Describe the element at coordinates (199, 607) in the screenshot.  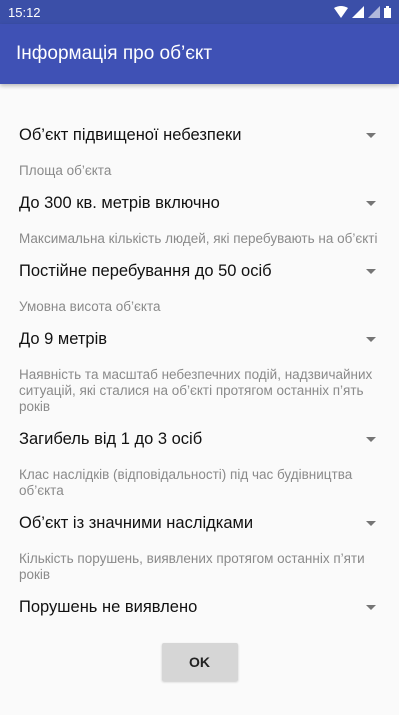
I see `violations-spinner: Порушень не виявлено` at that location.